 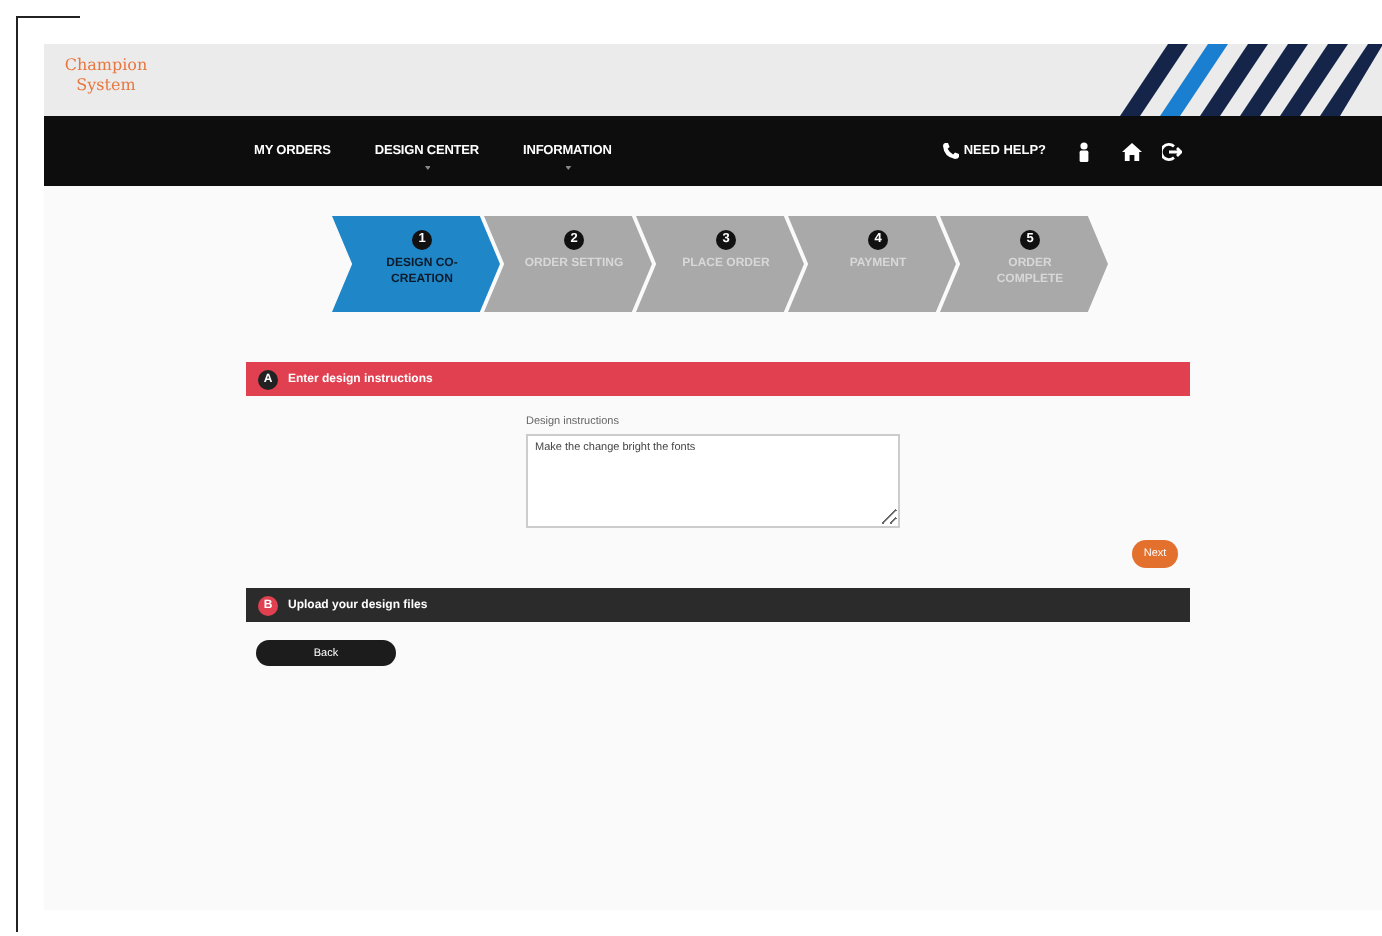 What do you see at coordinates (1084, 151) in the screenshot?
I see `user-icon` at bounding box center [1084, 151].